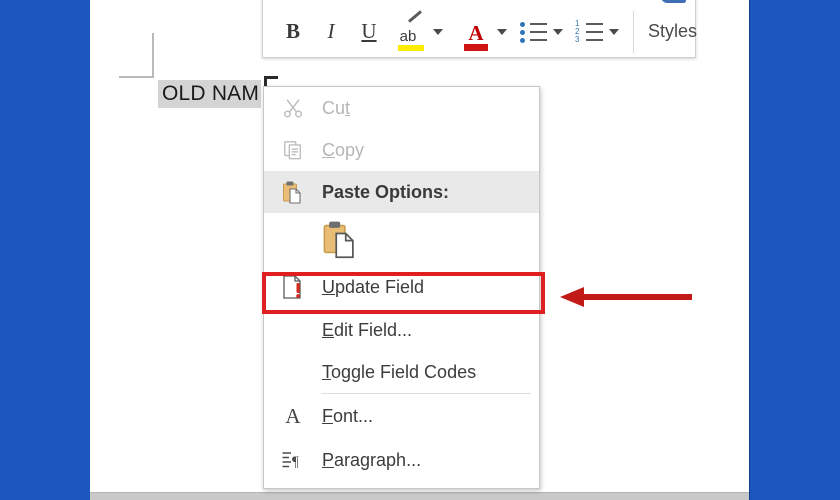  I want to click on numbering-chevron-down-icon, so click(614, 31).